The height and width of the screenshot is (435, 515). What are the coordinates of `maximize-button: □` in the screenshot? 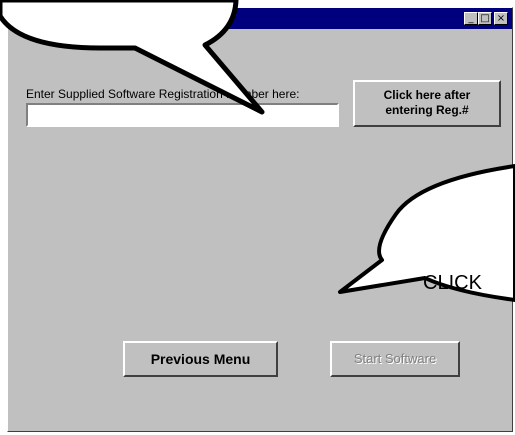 It's located at (485, 18).